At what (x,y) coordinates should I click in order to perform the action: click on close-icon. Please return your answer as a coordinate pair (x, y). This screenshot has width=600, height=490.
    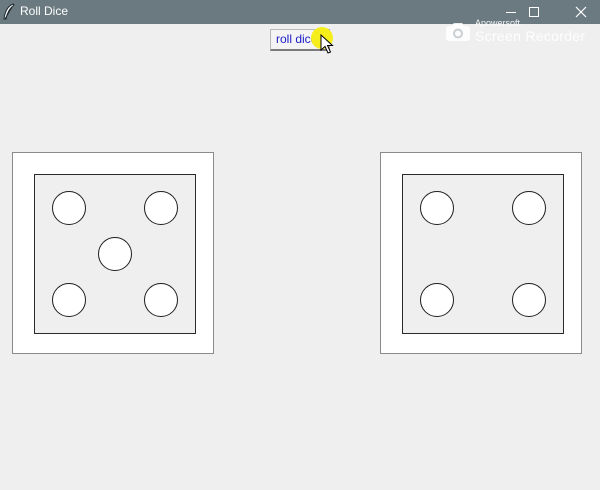
    Looking at the image, I should click on (581, 12).